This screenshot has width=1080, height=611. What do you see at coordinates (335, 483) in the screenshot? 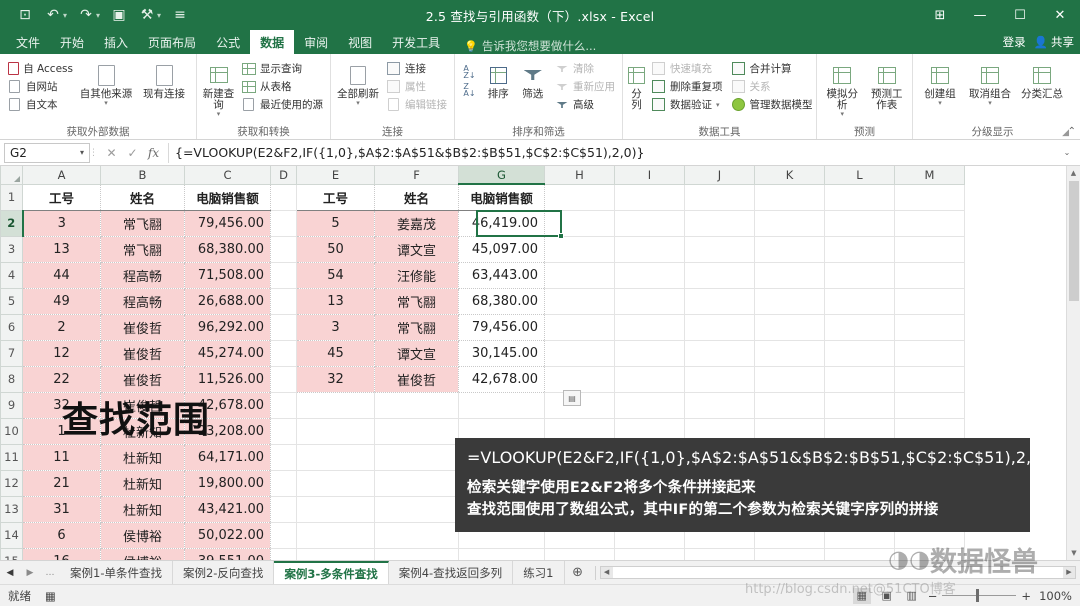
I see `cell-E12` at bounding box center [335, 483].